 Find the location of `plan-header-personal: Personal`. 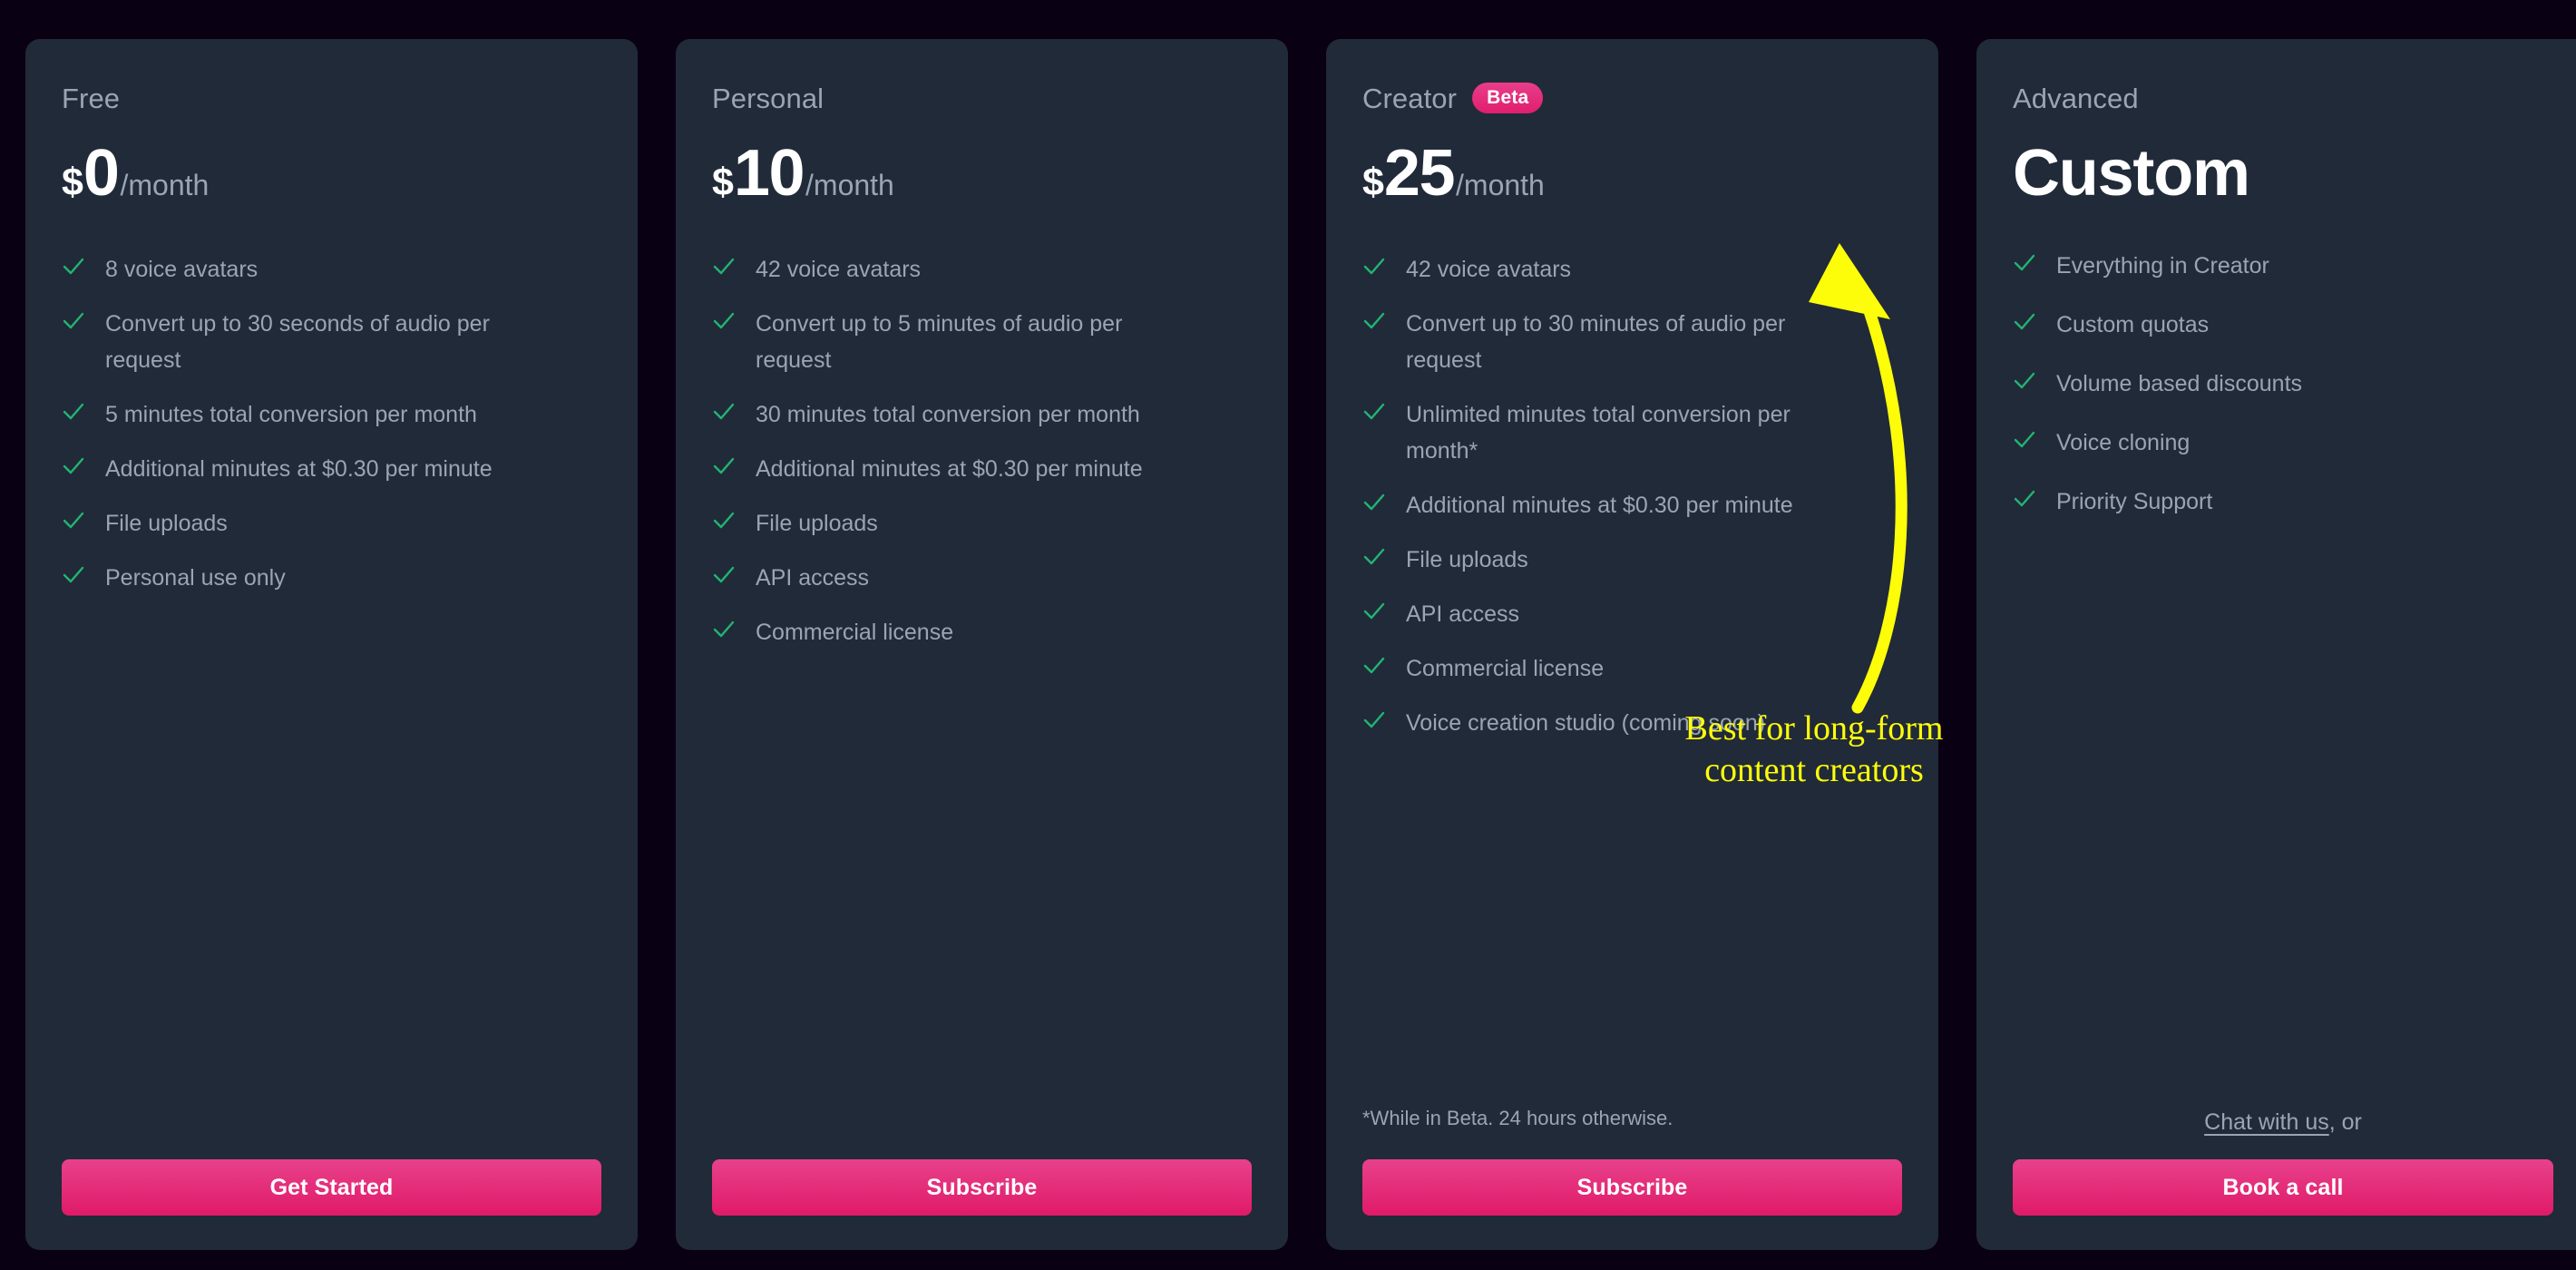

plan-header-personal: Personal is located at coordinates (982, 98).